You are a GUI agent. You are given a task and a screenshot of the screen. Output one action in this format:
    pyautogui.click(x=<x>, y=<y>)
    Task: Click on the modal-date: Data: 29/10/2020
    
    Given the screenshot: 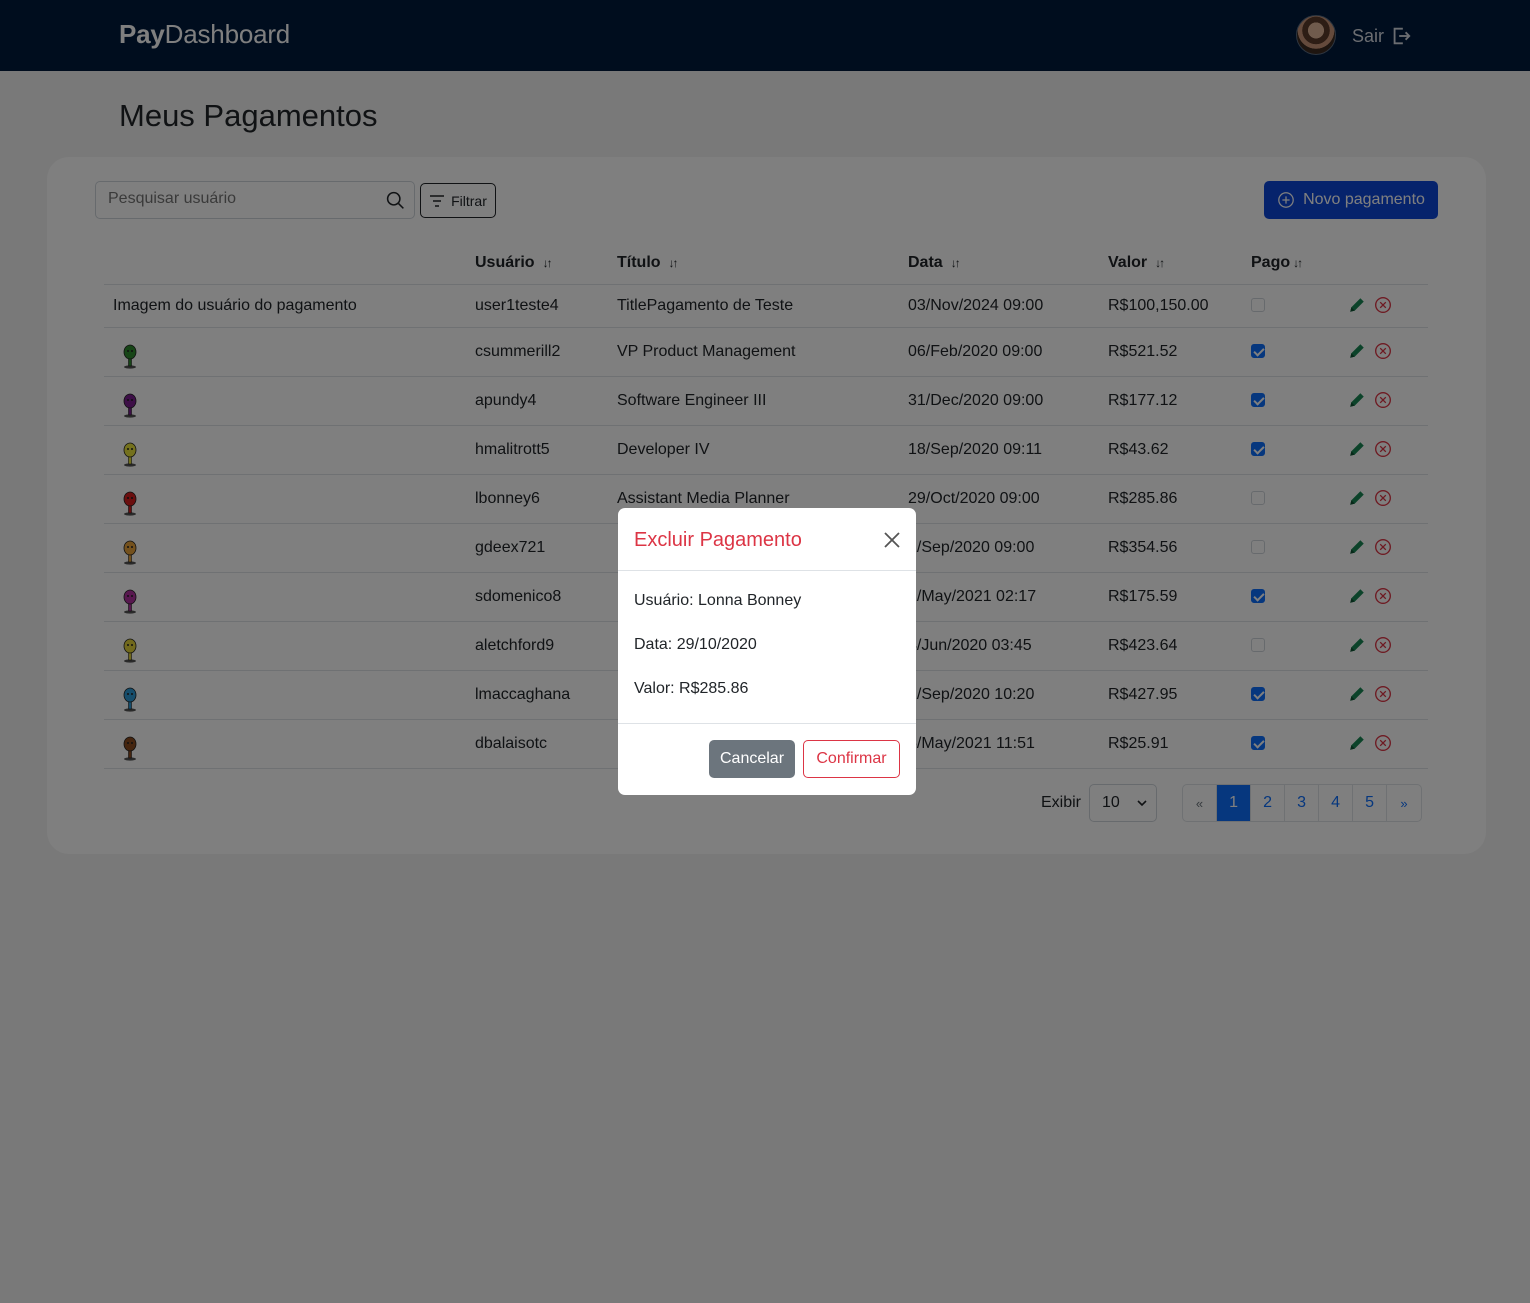 What is the action you would take?
    pyautogui.click(x=695, y=644)
    